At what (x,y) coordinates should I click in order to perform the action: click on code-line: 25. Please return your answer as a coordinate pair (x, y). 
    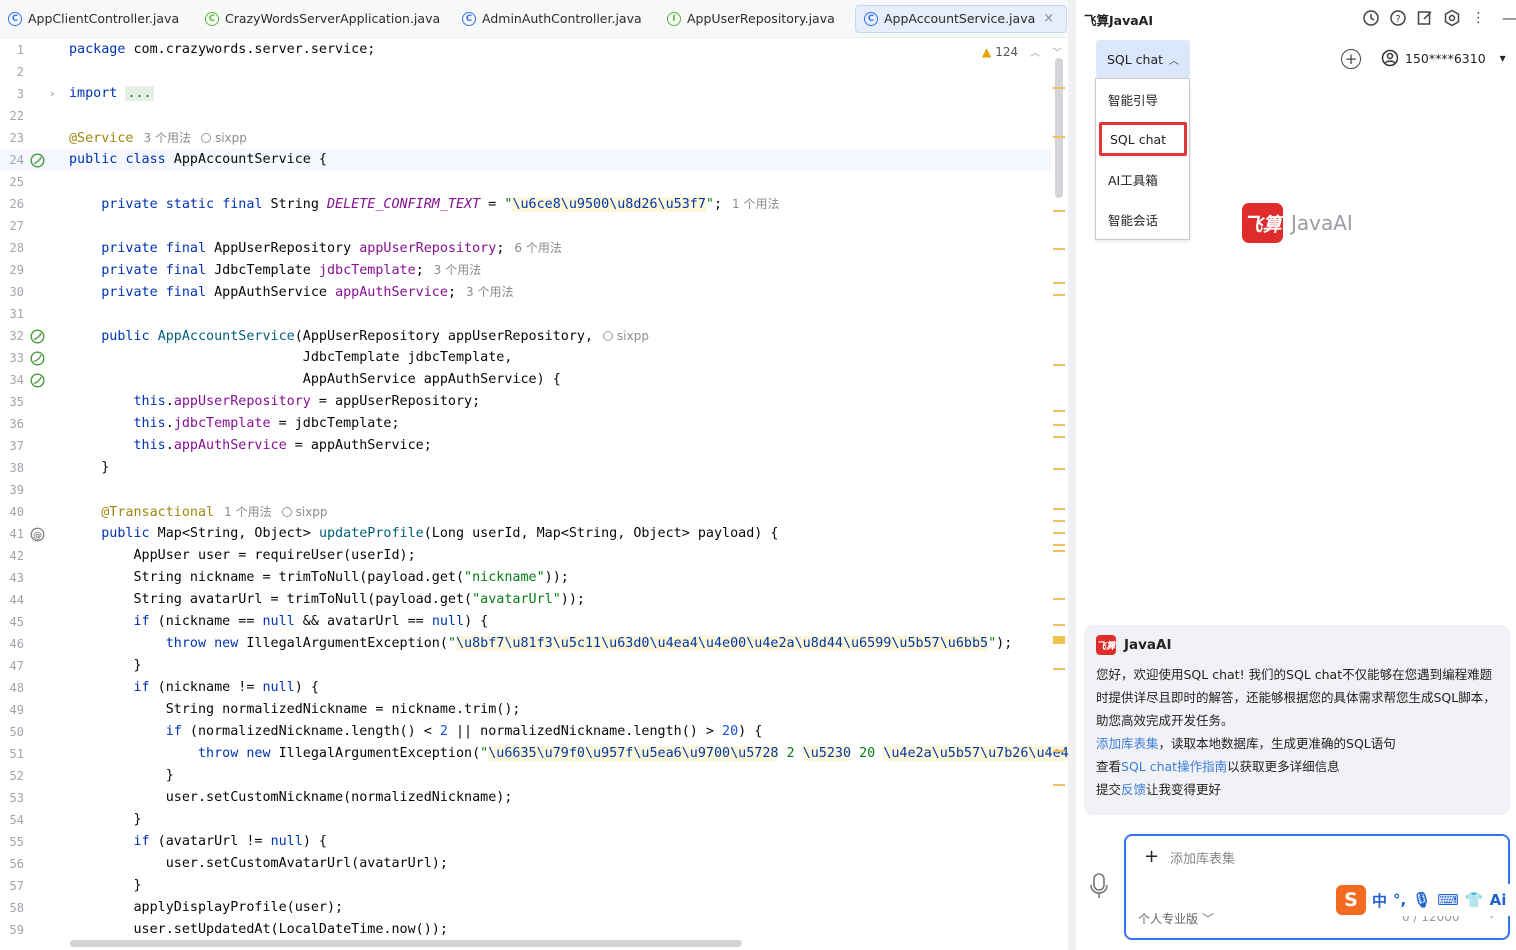
    Looking at the image, I should click on (526, 182).